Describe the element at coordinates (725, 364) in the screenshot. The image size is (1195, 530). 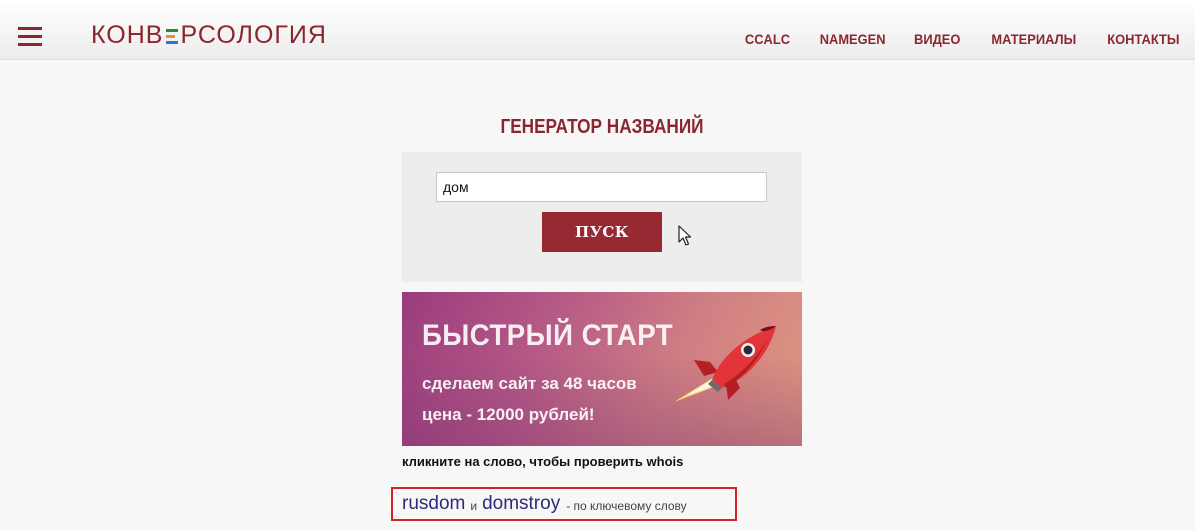
I see `rocket-icon` at that location.